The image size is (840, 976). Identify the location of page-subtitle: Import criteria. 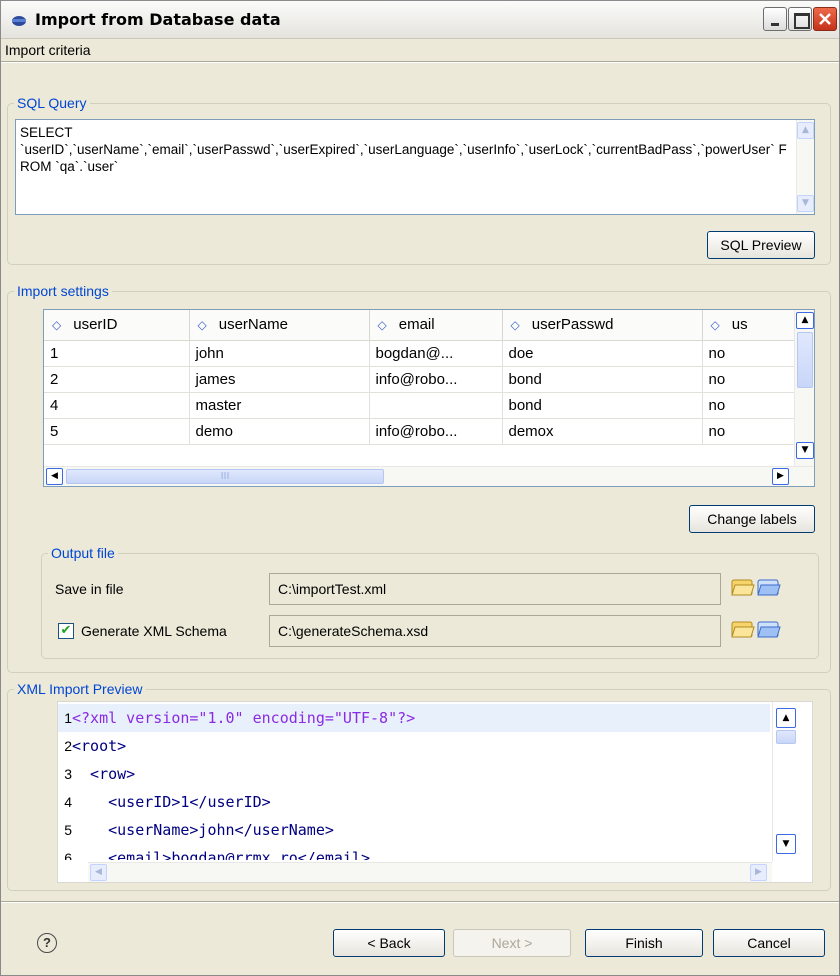
(48, 50).